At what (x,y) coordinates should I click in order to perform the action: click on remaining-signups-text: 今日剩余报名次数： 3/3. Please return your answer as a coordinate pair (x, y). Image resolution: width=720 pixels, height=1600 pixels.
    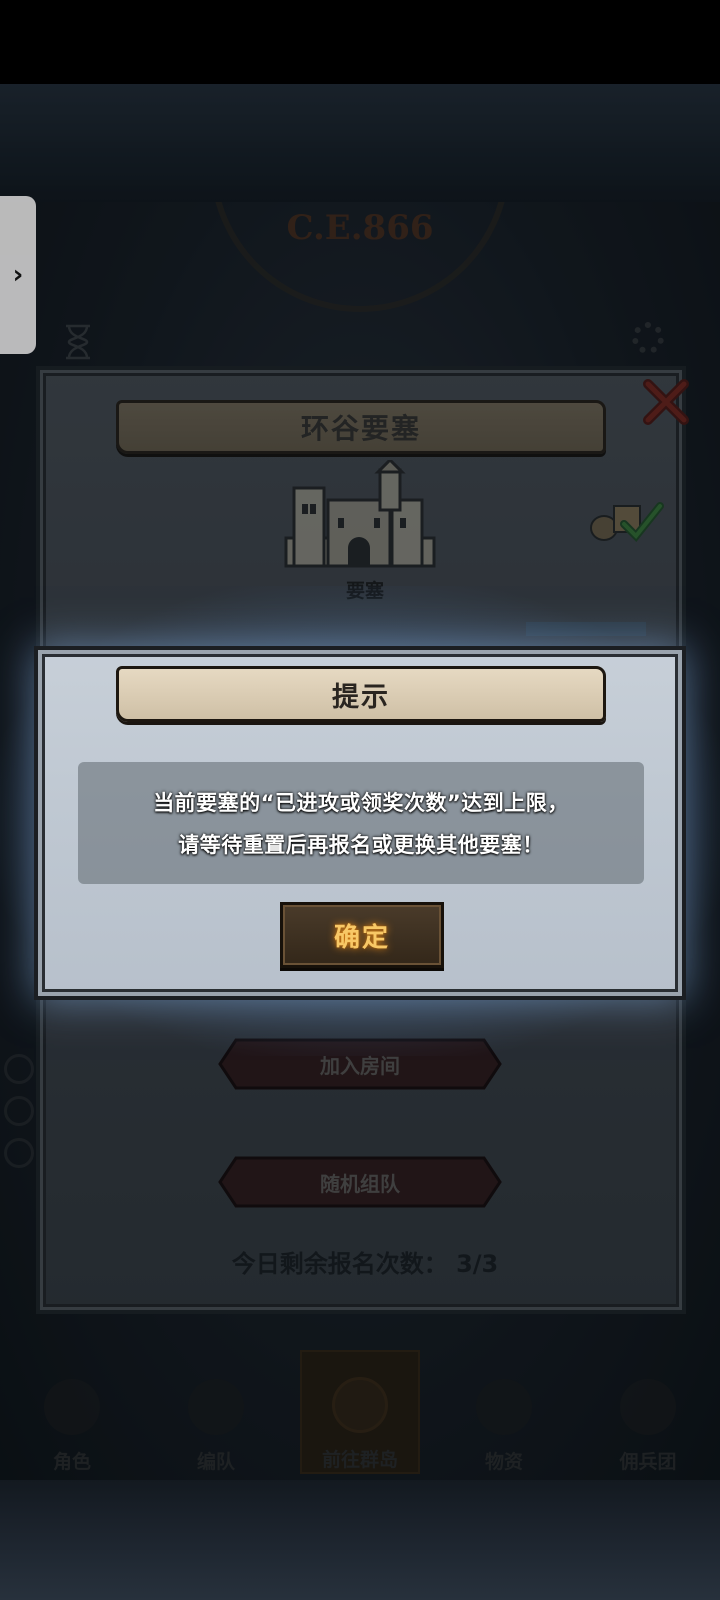
    Looking at the image, I should click on (365, 1264).